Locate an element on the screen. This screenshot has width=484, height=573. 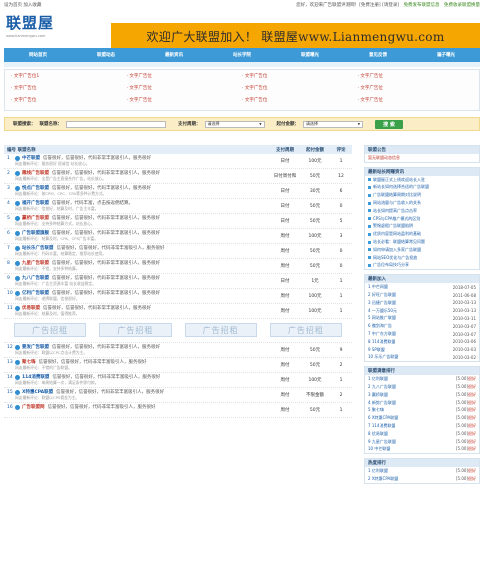
comment-count: 12 is located at coordinates (341, 176).